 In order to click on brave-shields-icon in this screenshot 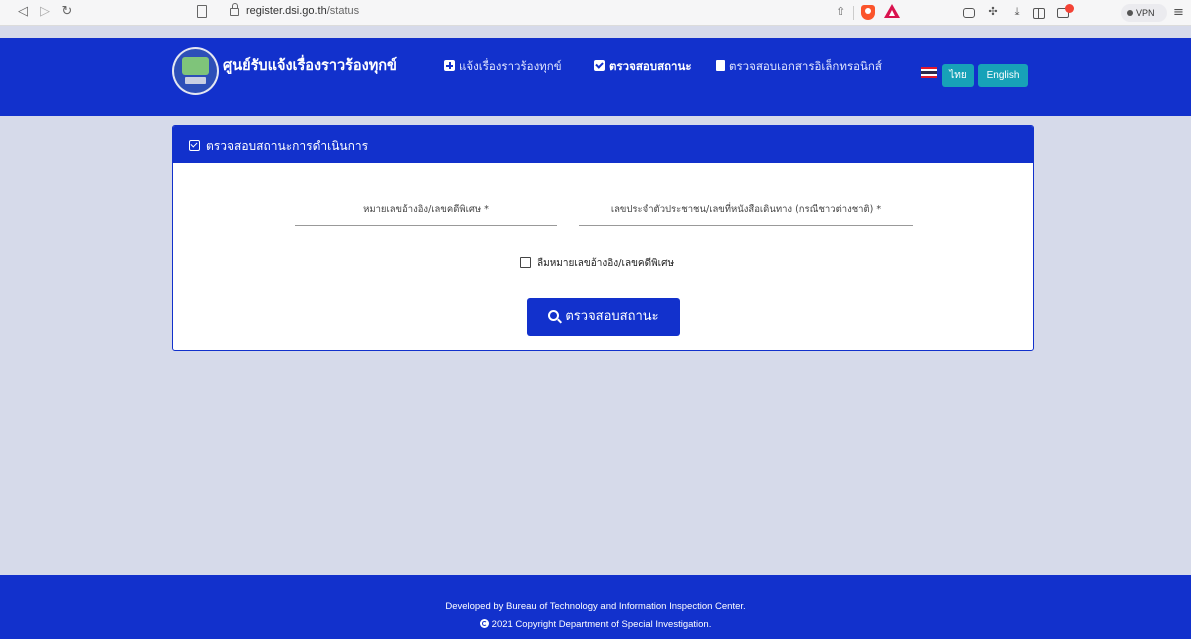, I will do `click(868, 12)`.